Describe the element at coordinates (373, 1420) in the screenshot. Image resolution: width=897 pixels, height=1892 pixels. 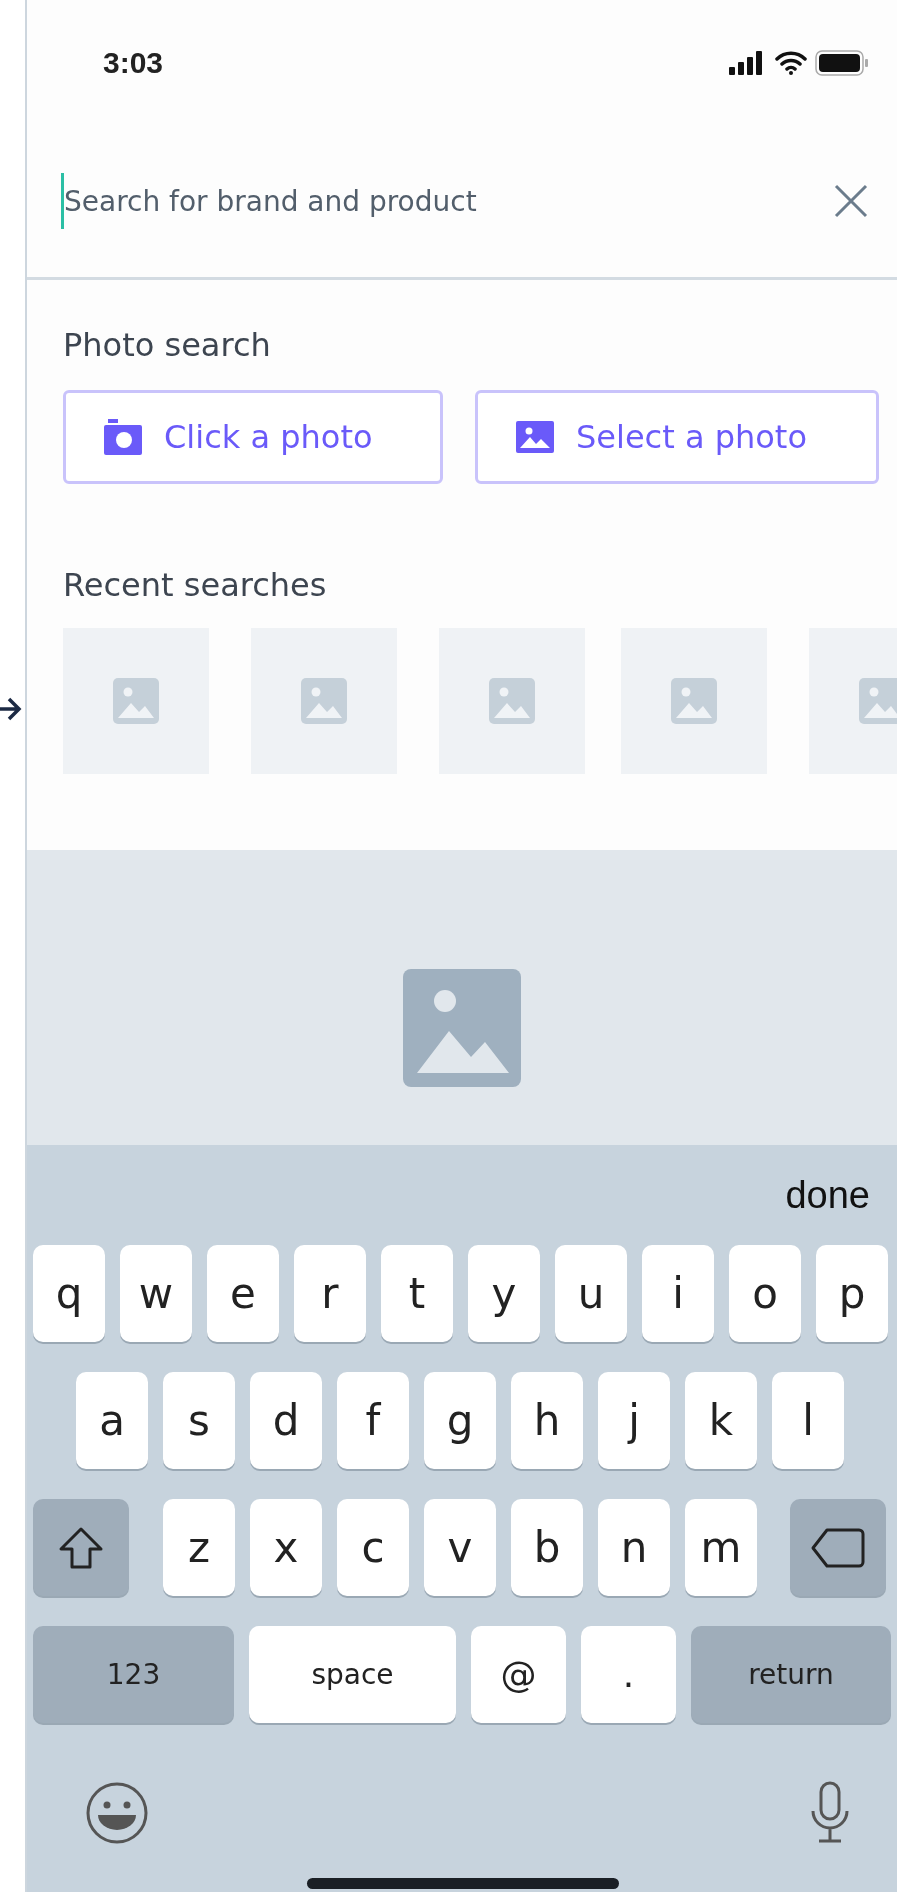
I see `letter-key: f` at that location.